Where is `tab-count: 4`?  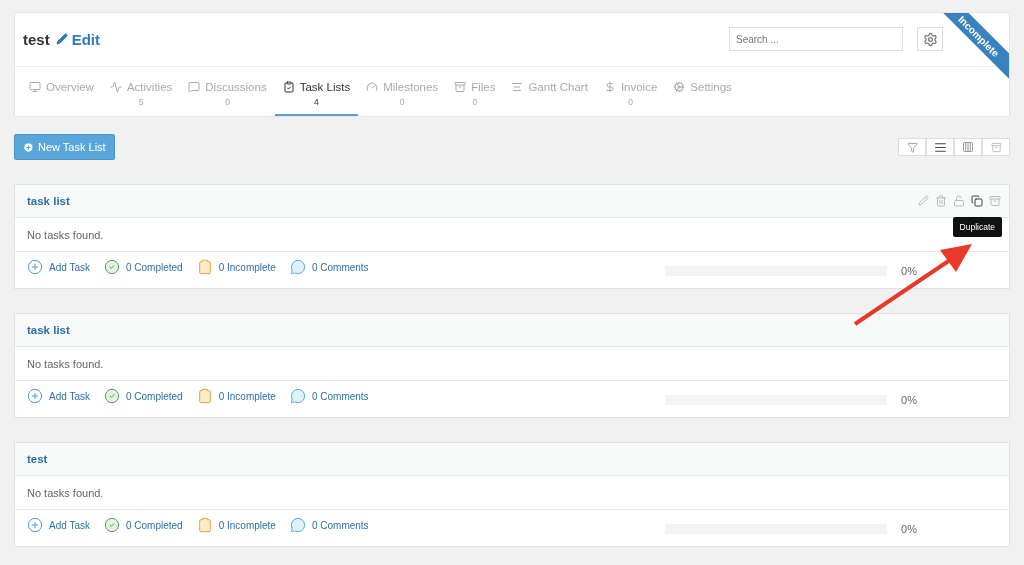 tab-count: 4 is located at coordinates (316, 101).